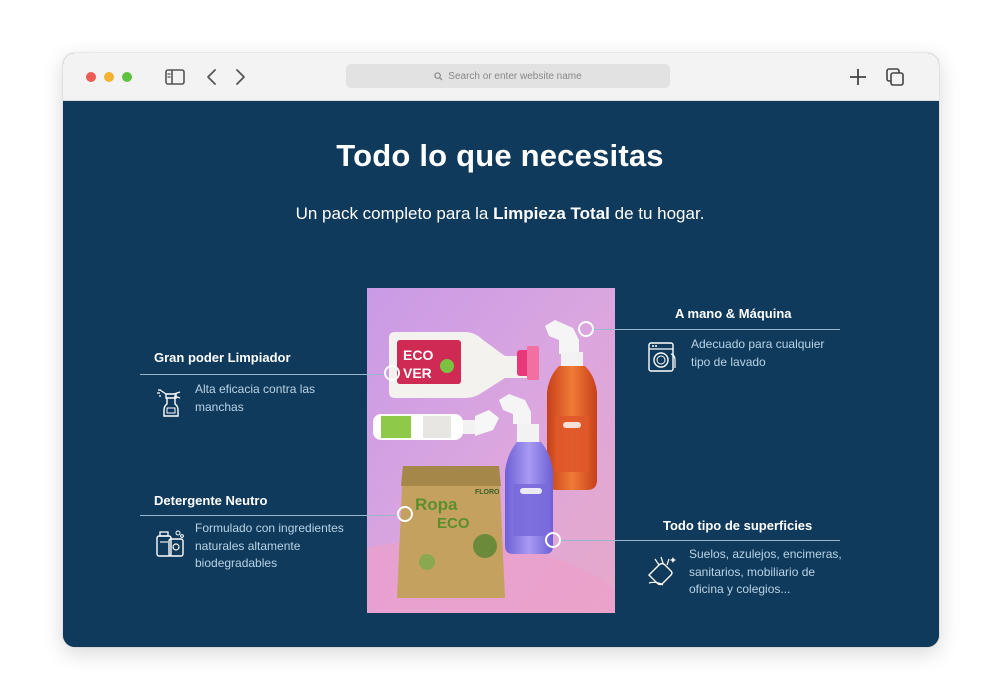  I want to click on maximize-window-button, so click(127, 77).